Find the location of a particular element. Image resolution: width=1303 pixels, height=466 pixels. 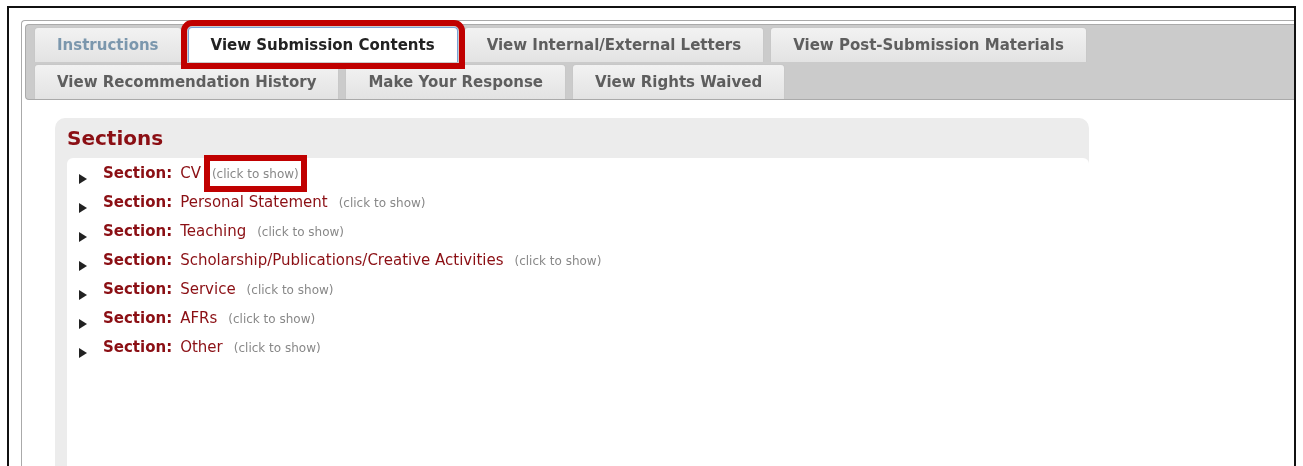

section-name: Scholarship/Publications/Creative Activities is located at coordinates (342, 260).